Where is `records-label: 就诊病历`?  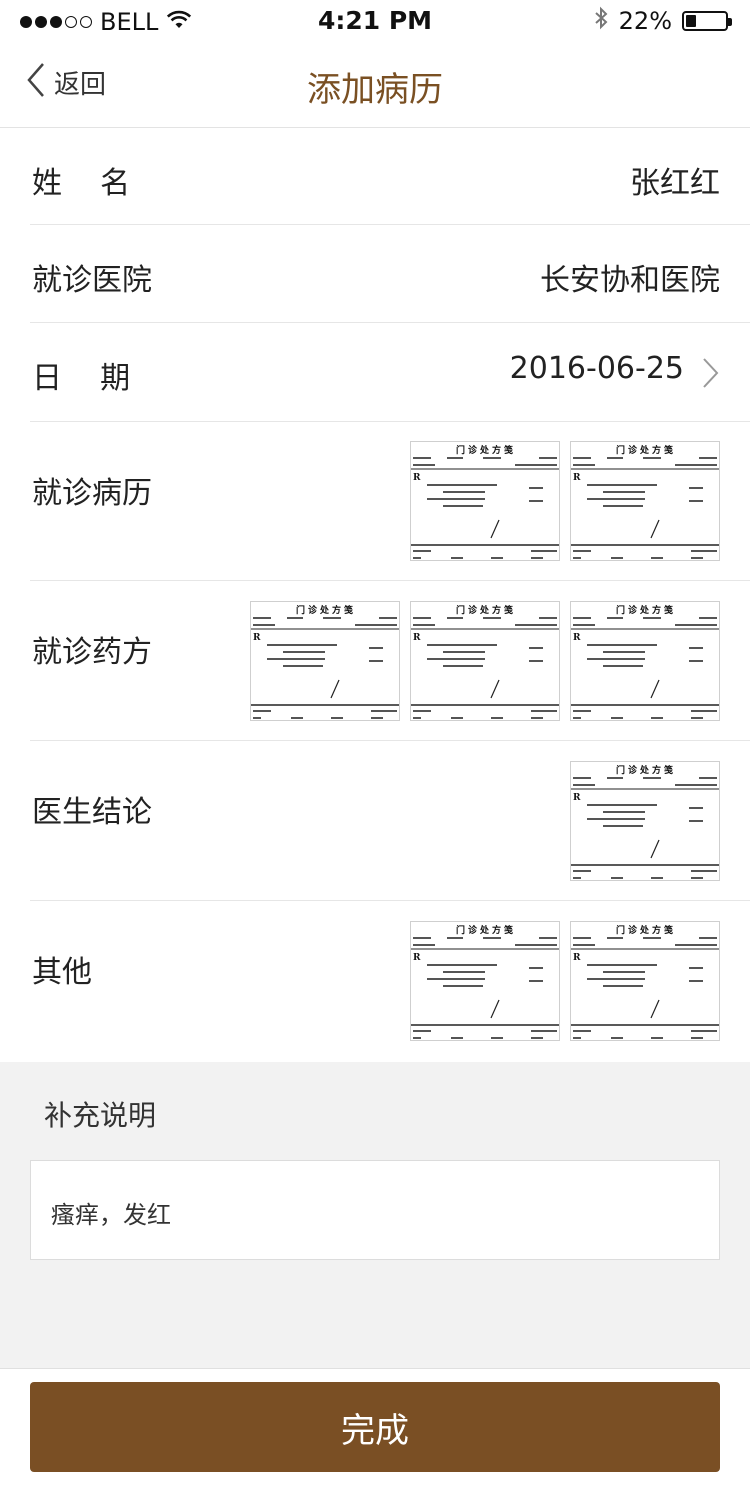
records-label: 就诊病历 is located at coordinates (92, 493).